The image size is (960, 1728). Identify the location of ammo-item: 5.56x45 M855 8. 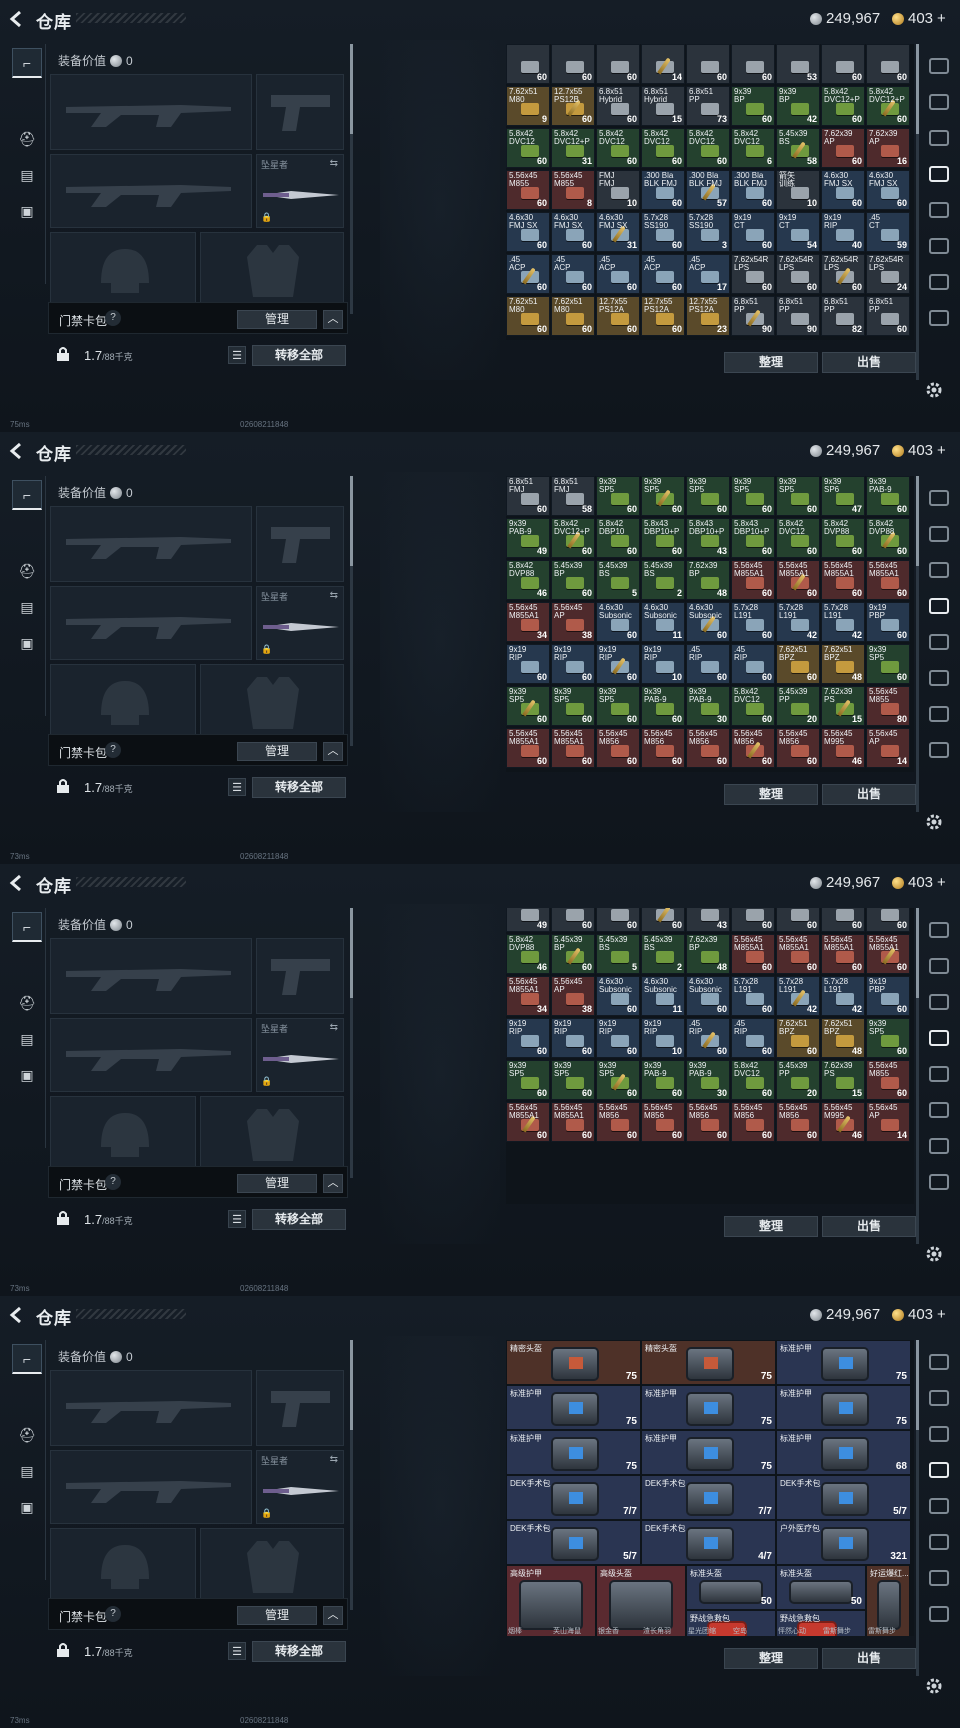
(573, 190).